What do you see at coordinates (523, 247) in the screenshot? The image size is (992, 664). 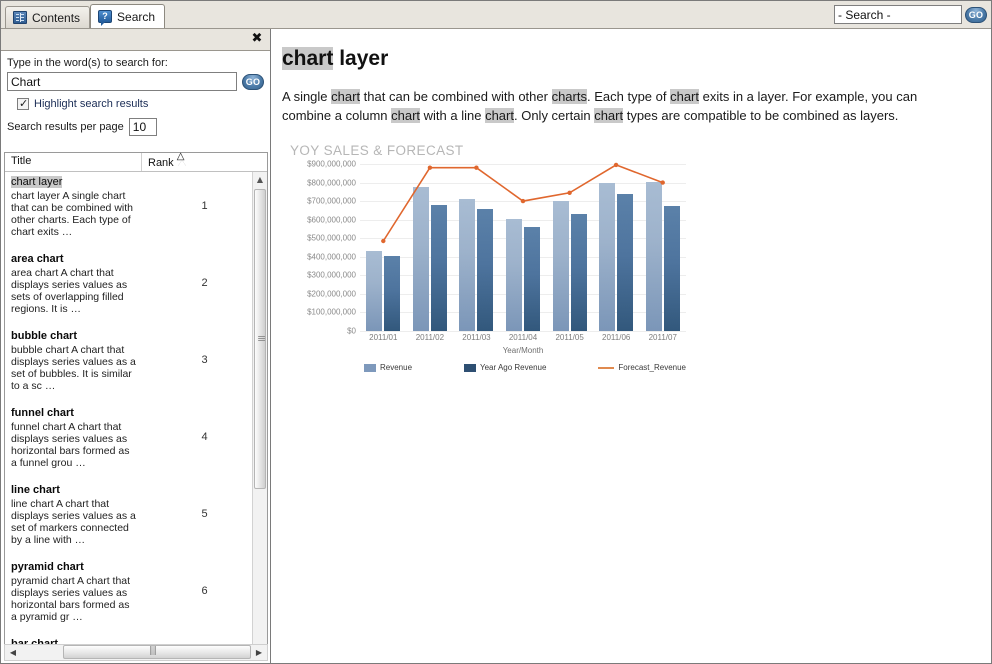 I see `chart-canvas` at bounding box center [523, 247].